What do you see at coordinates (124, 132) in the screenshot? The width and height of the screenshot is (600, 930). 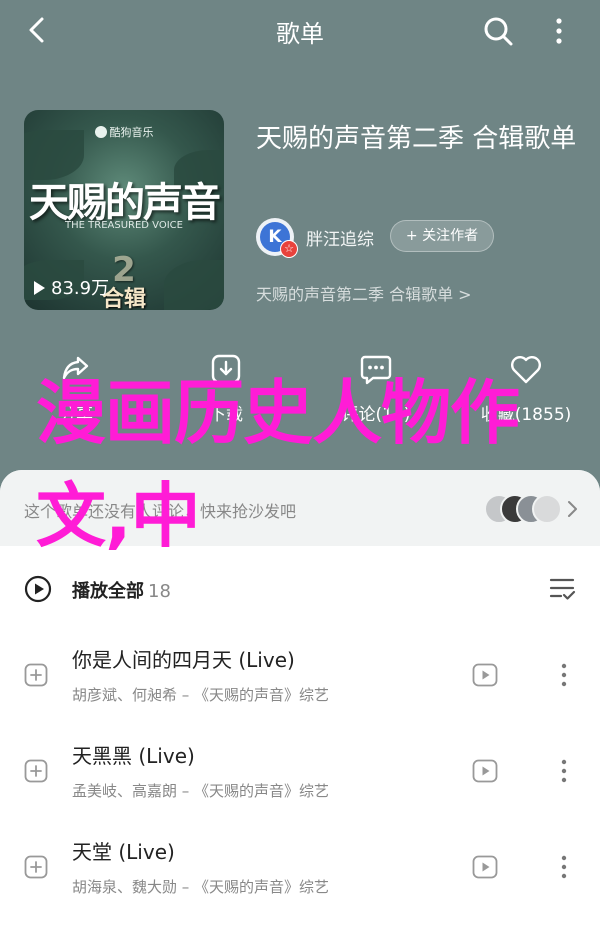 I see `cover-brand: 酷狗音乐` at bounding box center [124, 132].